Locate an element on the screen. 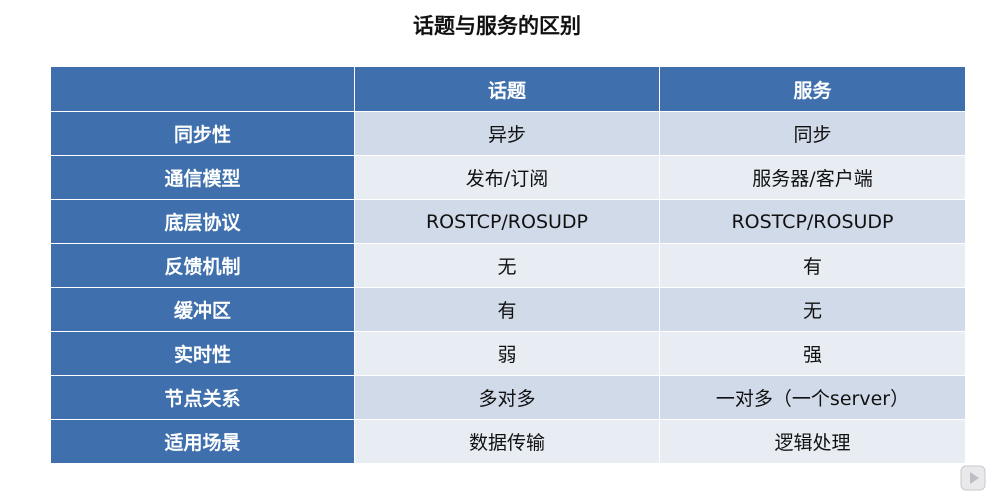  topic-cell: 多对多 is located at coordinates (507, 397).